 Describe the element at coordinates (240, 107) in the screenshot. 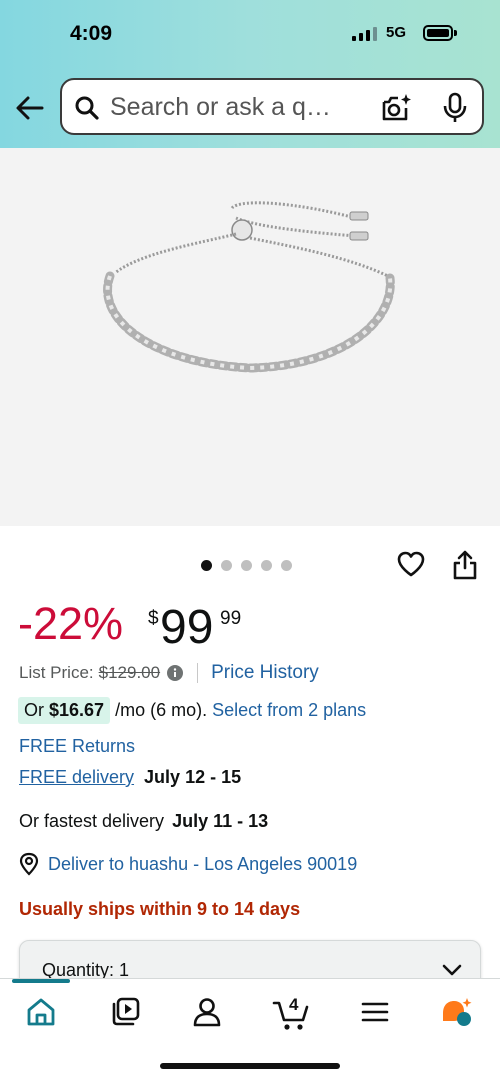

I see `search-input` at that location.